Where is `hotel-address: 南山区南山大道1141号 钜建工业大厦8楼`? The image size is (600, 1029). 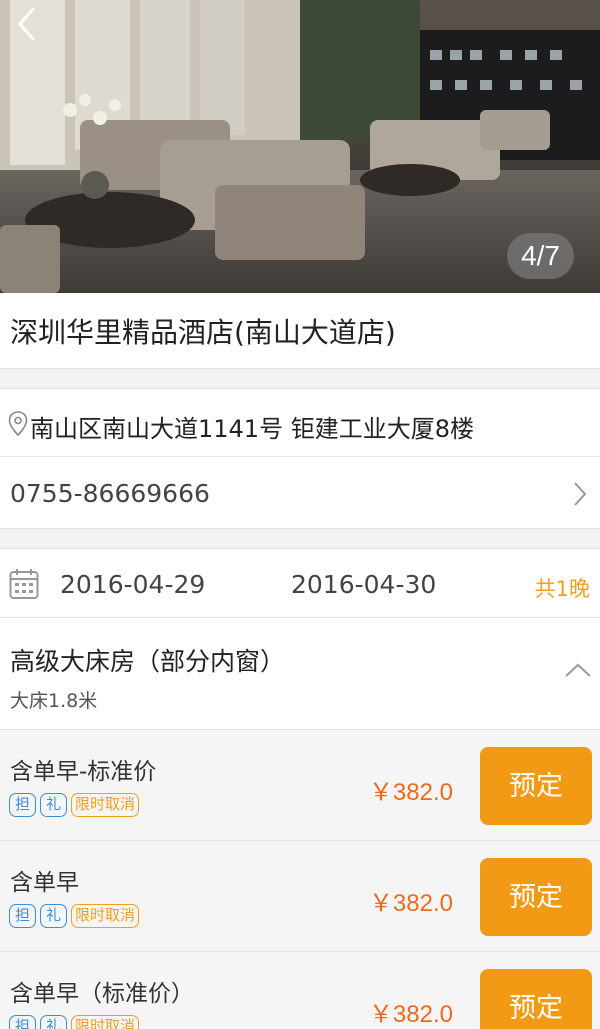 hotel-address: 南山区南山大道1141号 钜建工业大厦8楼 is located at coordinates (252, 429).